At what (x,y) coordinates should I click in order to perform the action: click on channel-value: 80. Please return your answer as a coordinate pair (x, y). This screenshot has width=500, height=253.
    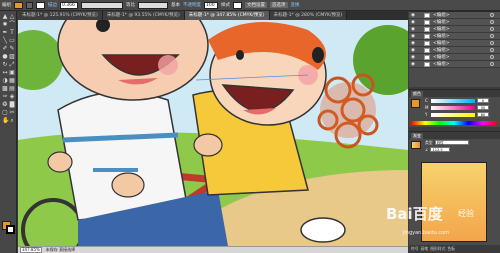
    Looking at the image, I should click on (483, 114).